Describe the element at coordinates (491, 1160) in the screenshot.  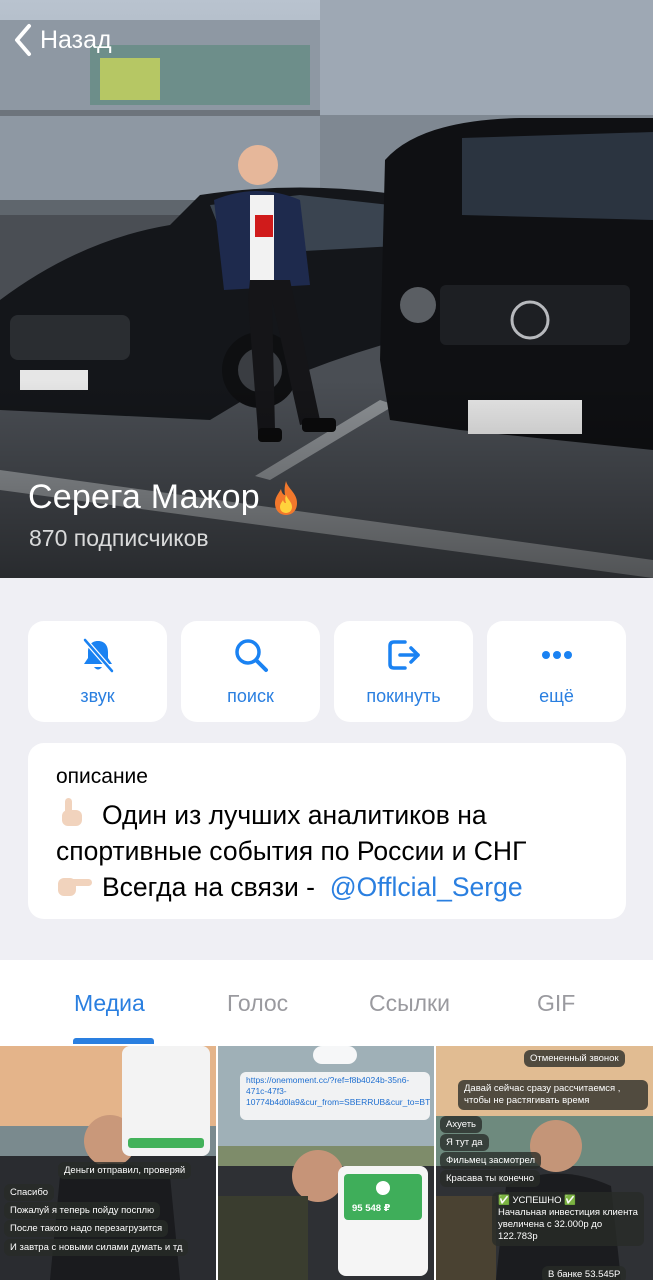
I see `chat-bubble: Фильмец засмотрел` at that location.